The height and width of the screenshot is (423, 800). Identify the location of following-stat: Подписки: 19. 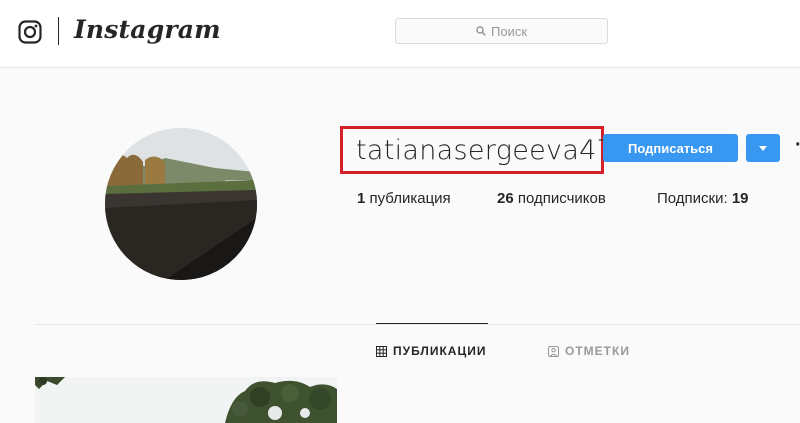
(703, 198).